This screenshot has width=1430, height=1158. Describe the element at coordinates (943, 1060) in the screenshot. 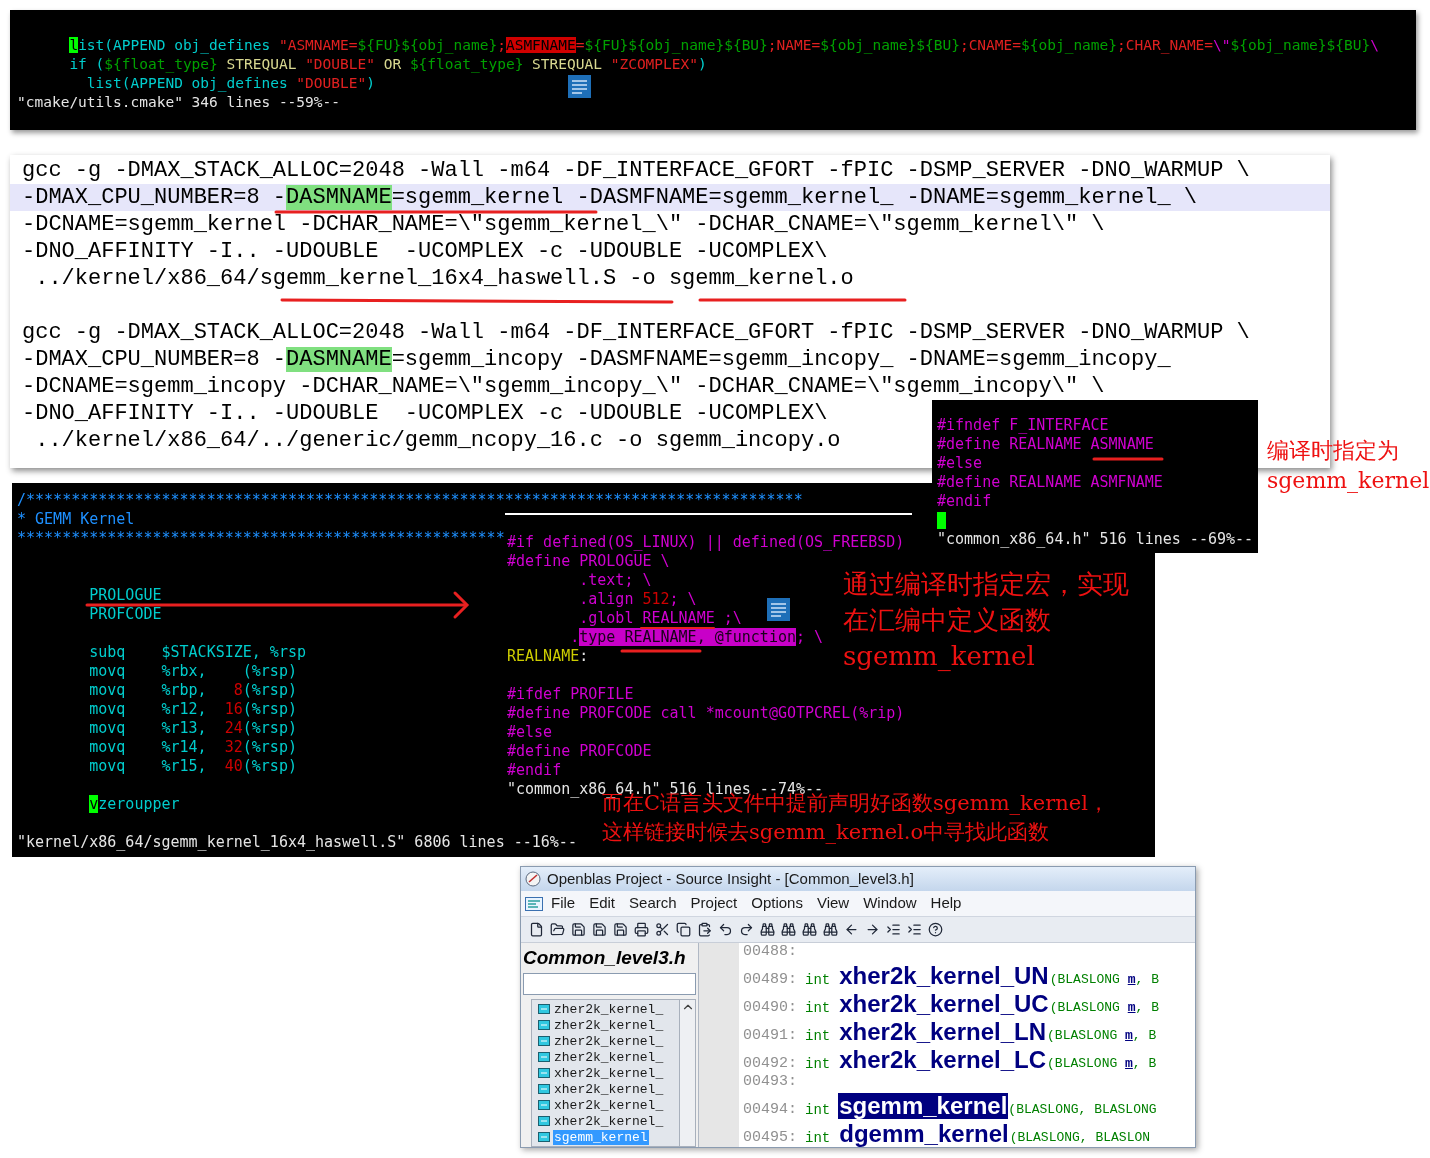

I see `function-name: xher2k_kernel_LC` at that location.